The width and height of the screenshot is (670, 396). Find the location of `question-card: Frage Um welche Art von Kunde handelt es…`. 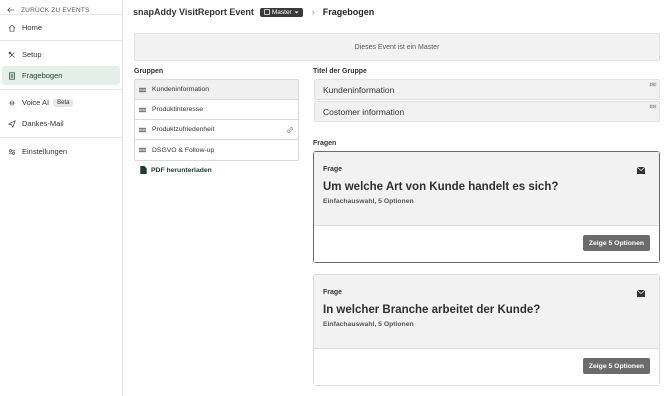

question-card: Frage Um welche Art von Kunde handelt es… is located at coordinates (486, 207).